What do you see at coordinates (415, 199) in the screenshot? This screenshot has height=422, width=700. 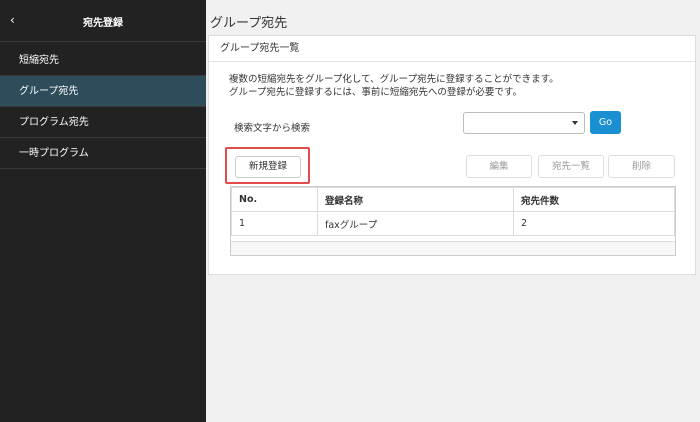 I see `column-header-name: 登録名称` at bounding box center [415, 199].